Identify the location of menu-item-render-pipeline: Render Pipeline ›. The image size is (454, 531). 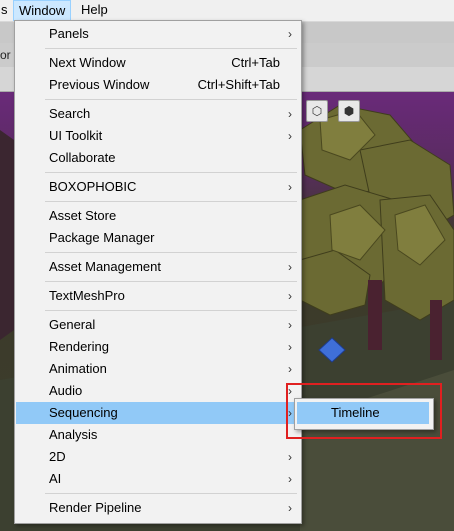
(158, 508).